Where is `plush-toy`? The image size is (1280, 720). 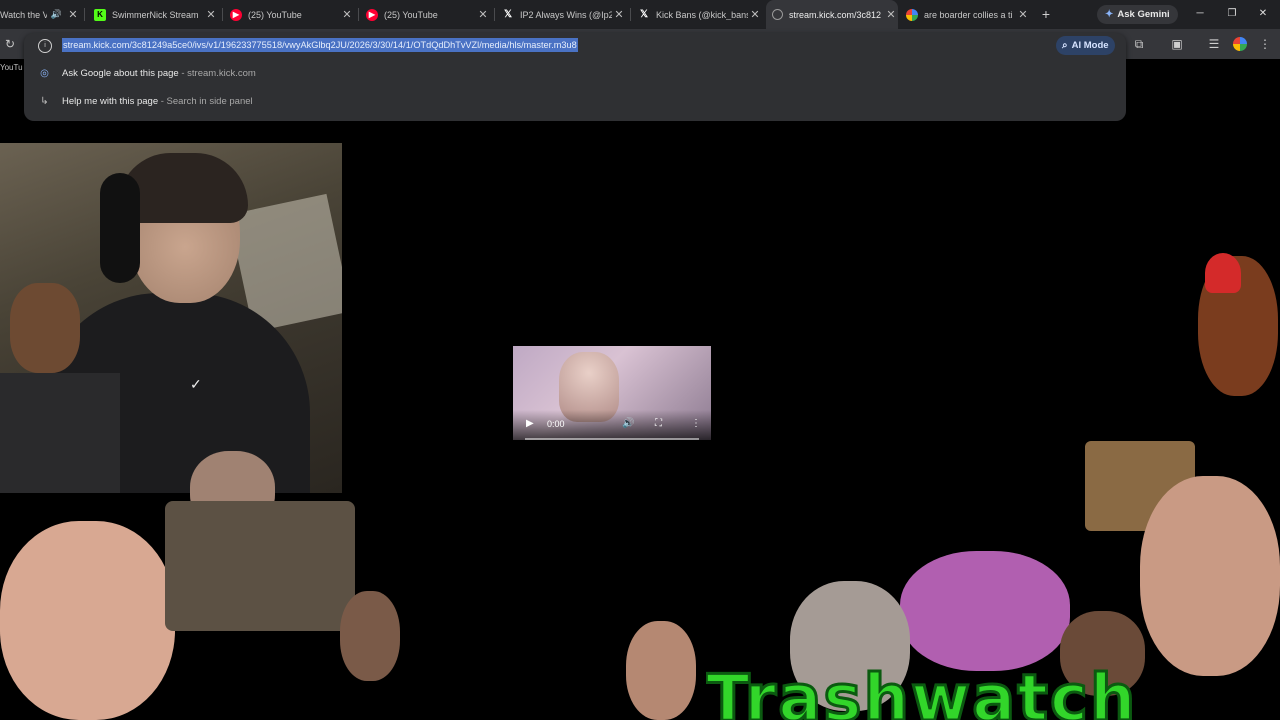
plush-toy is located at coordinates (45, 328).